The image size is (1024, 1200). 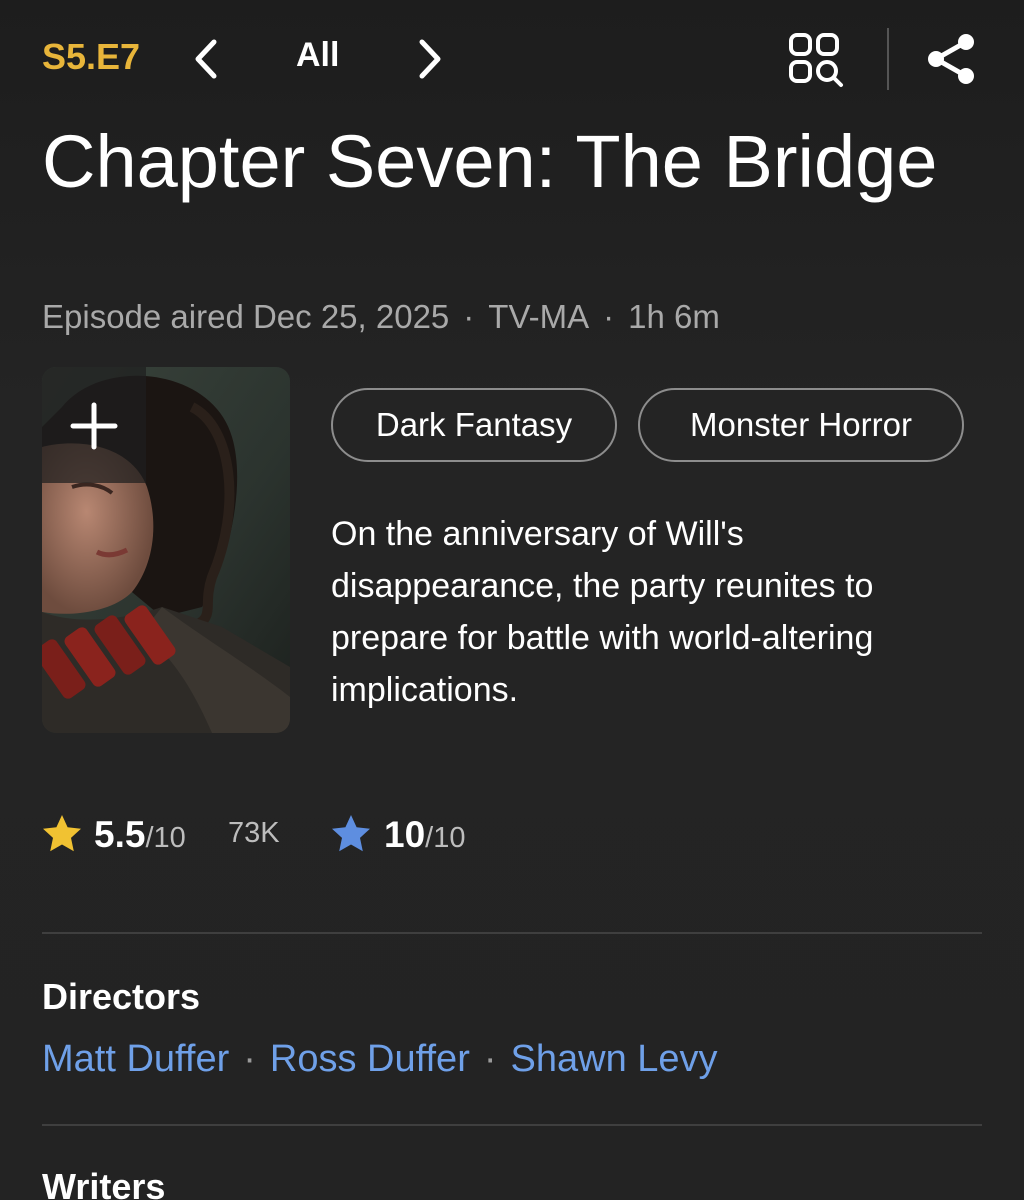 I want to click on chevron-right-icon, so click(x=430, y=59).